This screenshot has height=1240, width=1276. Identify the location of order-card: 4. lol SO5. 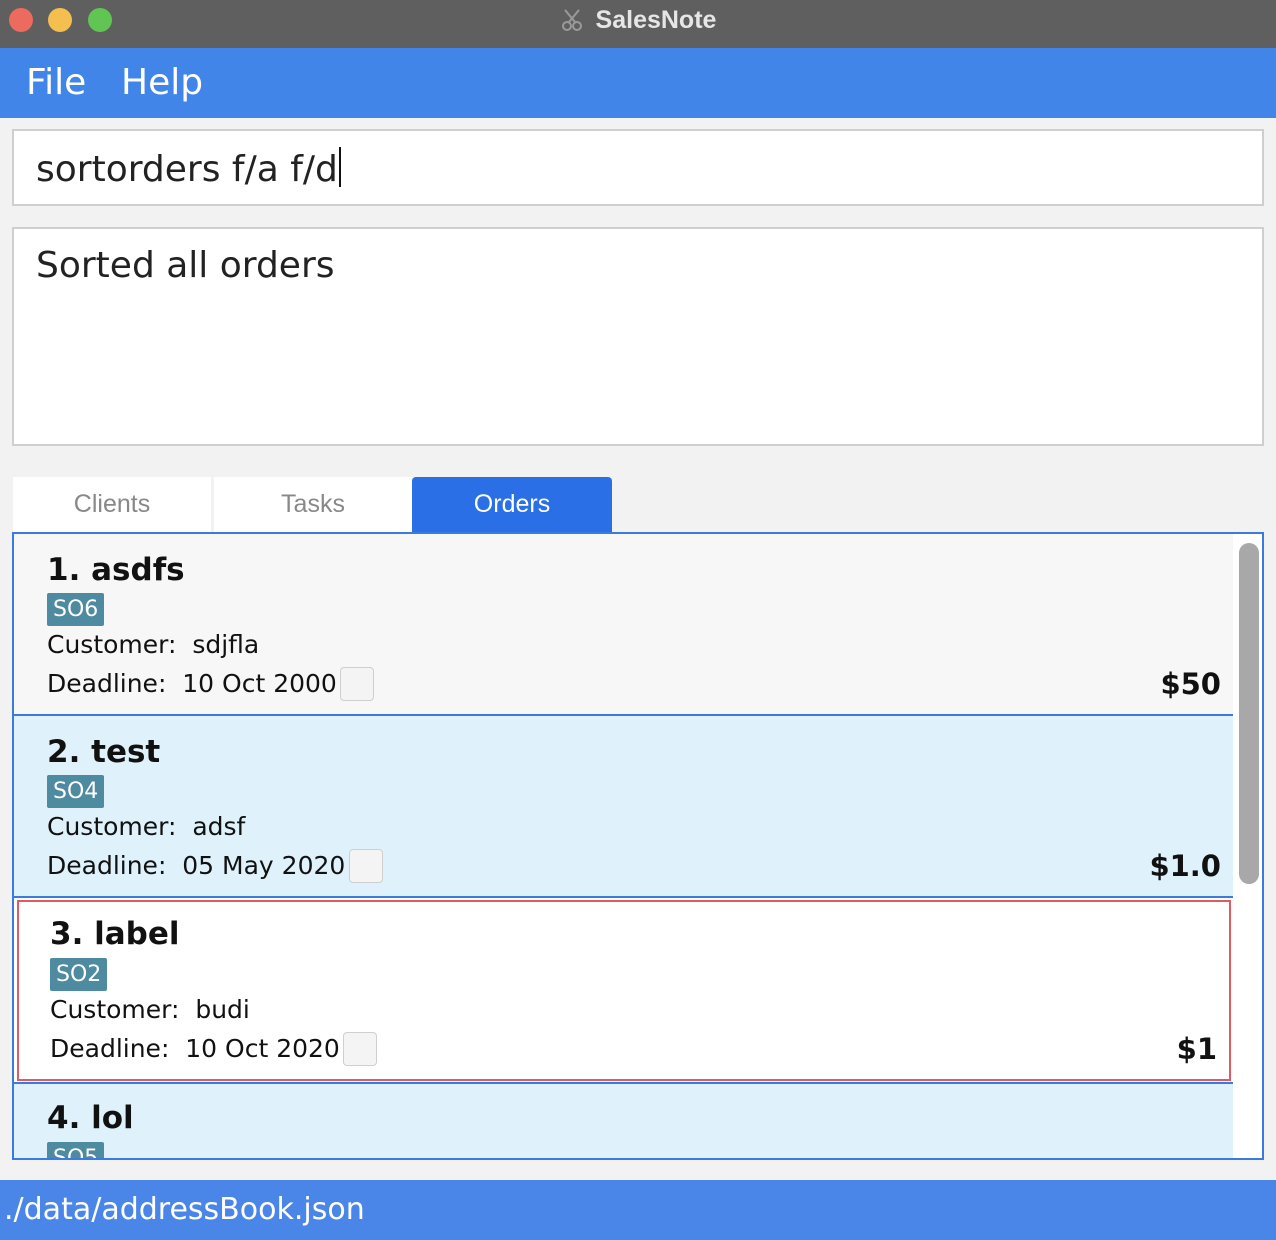
(623, 1120).